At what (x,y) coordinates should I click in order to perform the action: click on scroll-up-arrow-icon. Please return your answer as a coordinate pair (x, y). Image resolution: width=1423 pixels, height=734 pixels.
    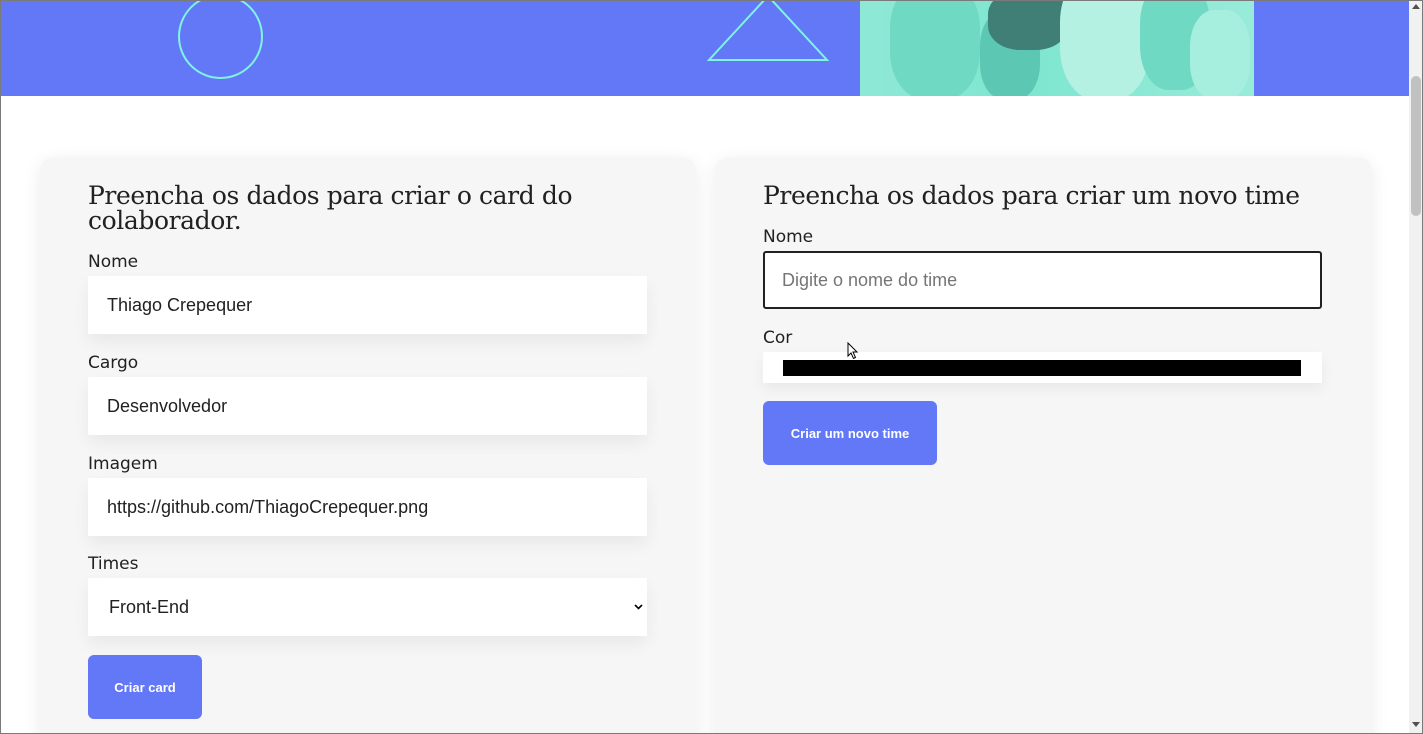
    Looking at the image, I should click on (1416, 6).